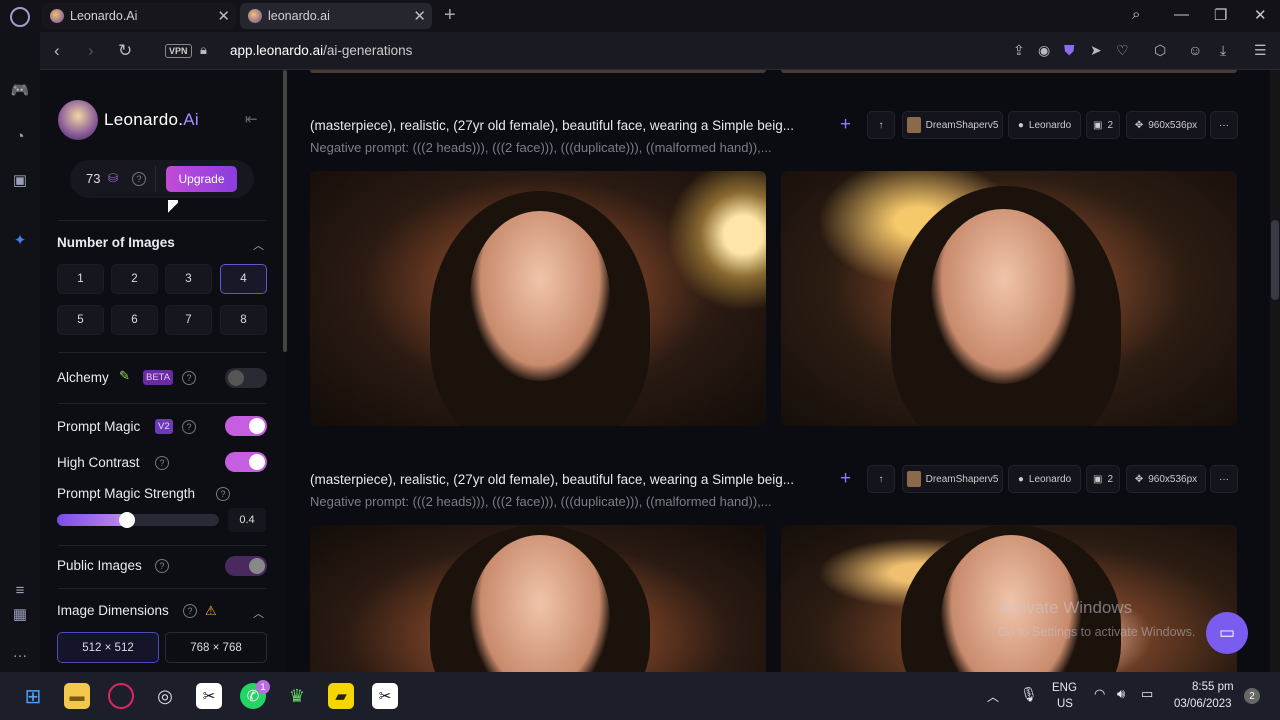 The width and height of the screenshot is (1280, 720). What do you see at coordinates (1160, 50) in the screenshot?
I see `cube-icon: ⬡` at bounding box center [1160, 50].